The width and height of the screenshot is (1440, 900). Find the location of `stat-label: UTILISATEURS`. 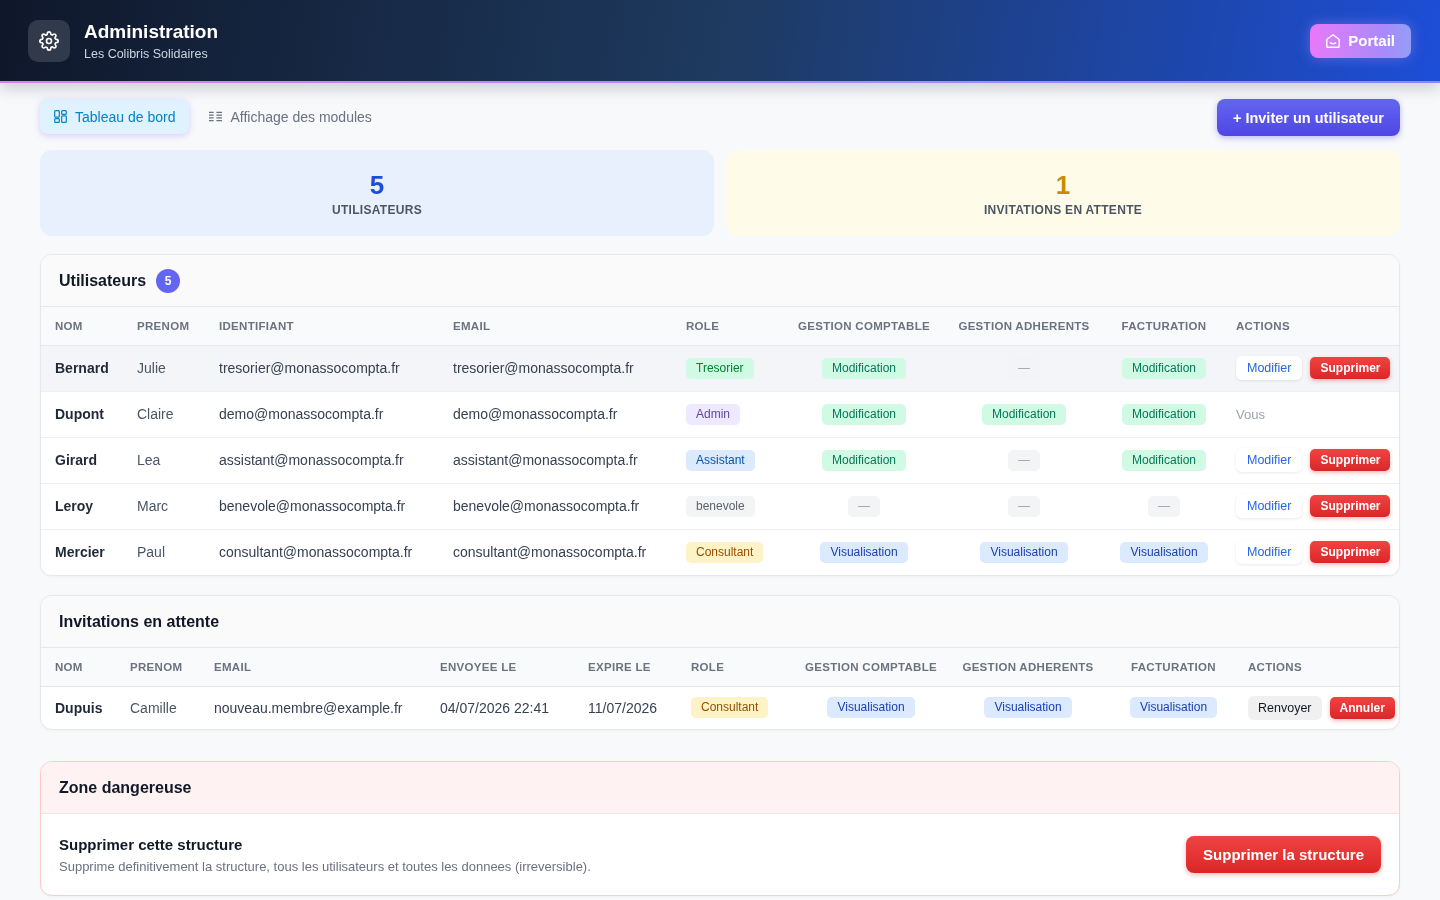

stat-label: UTILISATEURS is located at coordinates (376, 209).